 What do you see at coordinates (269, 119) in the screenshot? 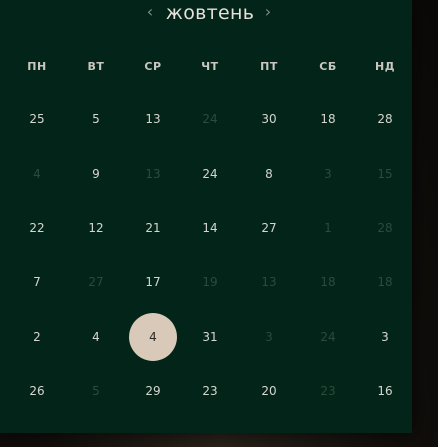
I see `day-cell: 30` at bounding box center [269, 119].